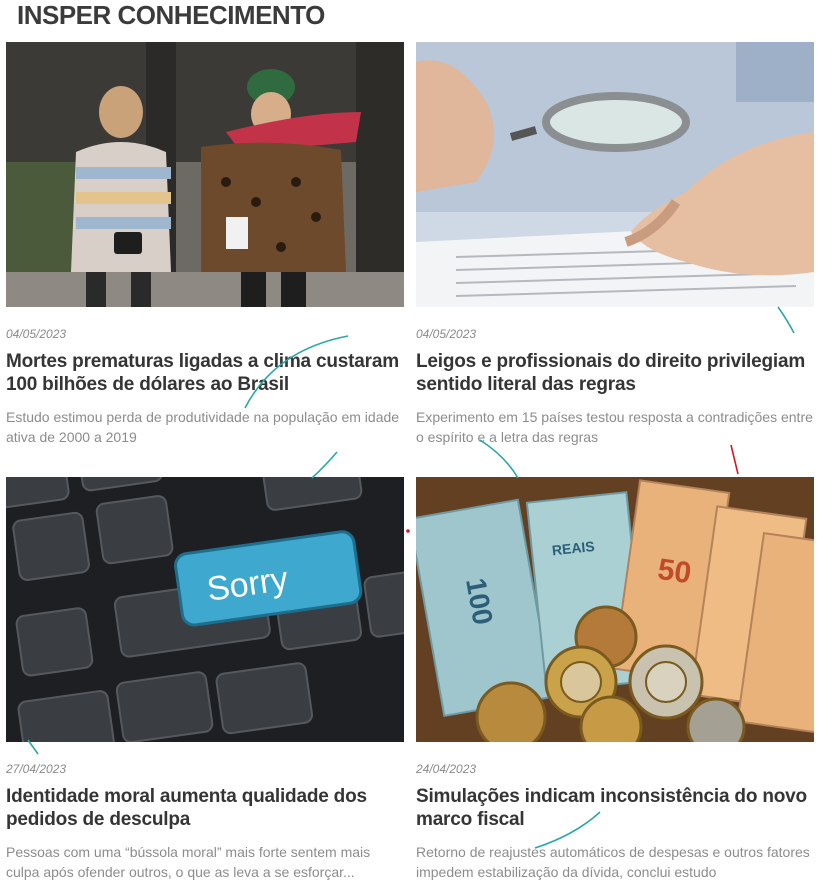  Describe the element at coordinates (205, 609) in the screenshot. I see `sorry-keyboard-photo: Sorry` at that location.